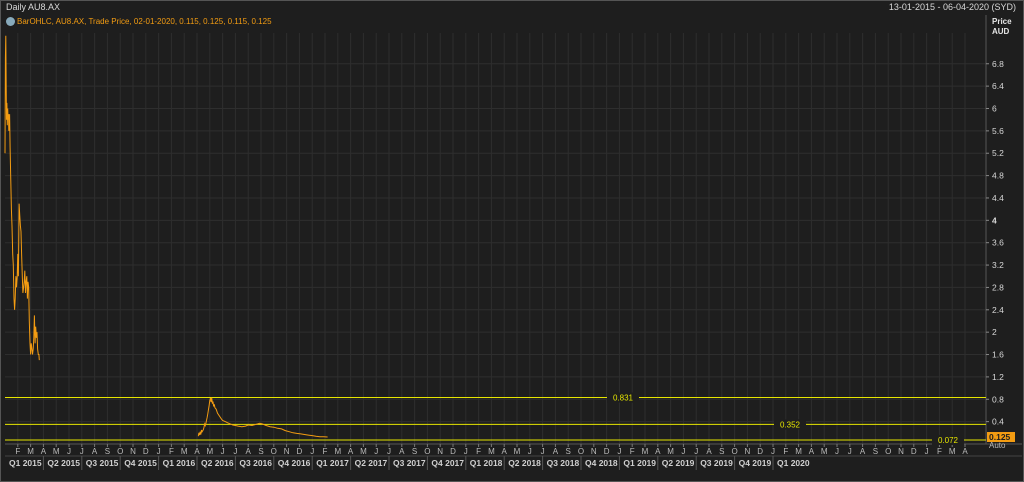 This screenshot has width=1024, height=482. I want to click on y-tick-label: 5.6, so click(998, 131).